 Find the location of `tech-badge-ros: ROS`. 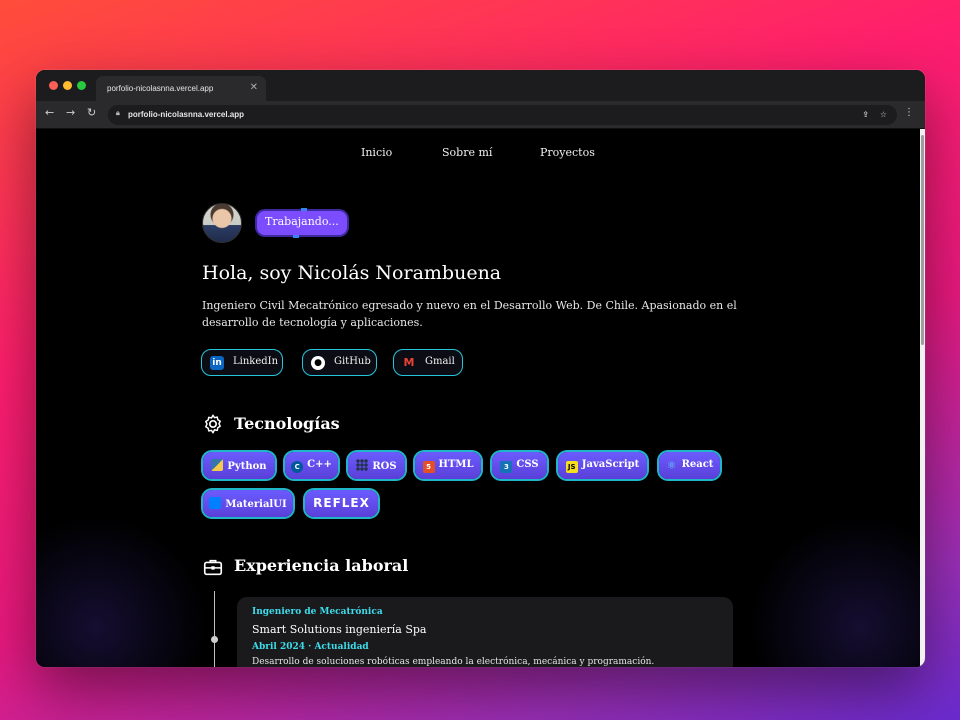

tech-badge-ros: ROS is located at coordinates (376, 465).